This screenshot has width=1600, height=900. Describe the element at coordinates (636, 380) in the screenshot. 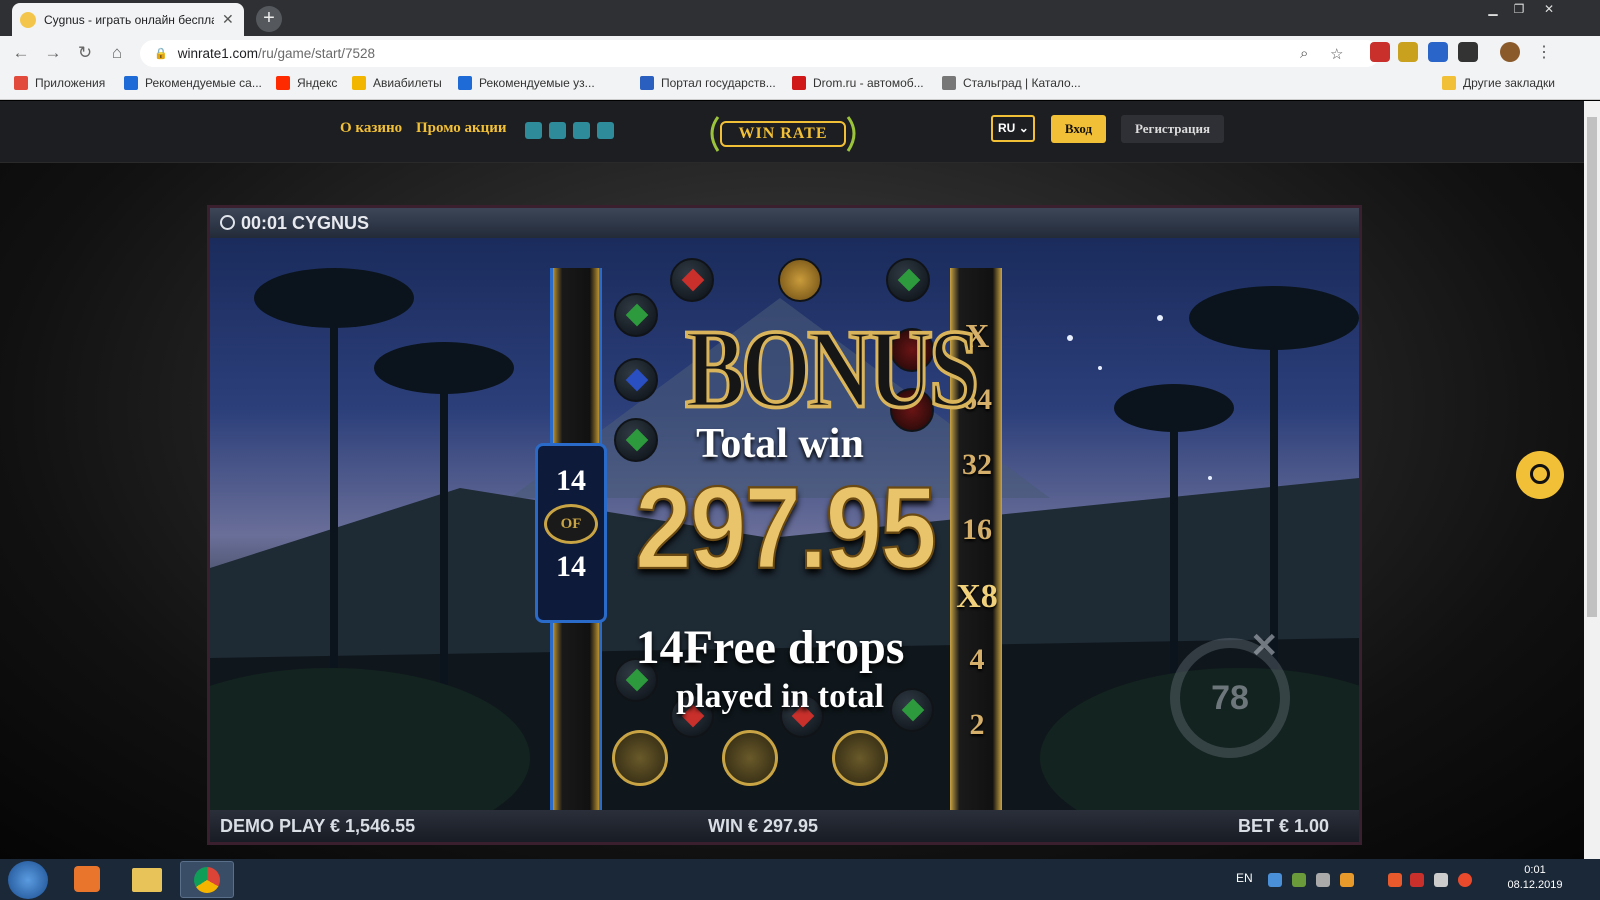

I see `sapphire-symbol` at that location.